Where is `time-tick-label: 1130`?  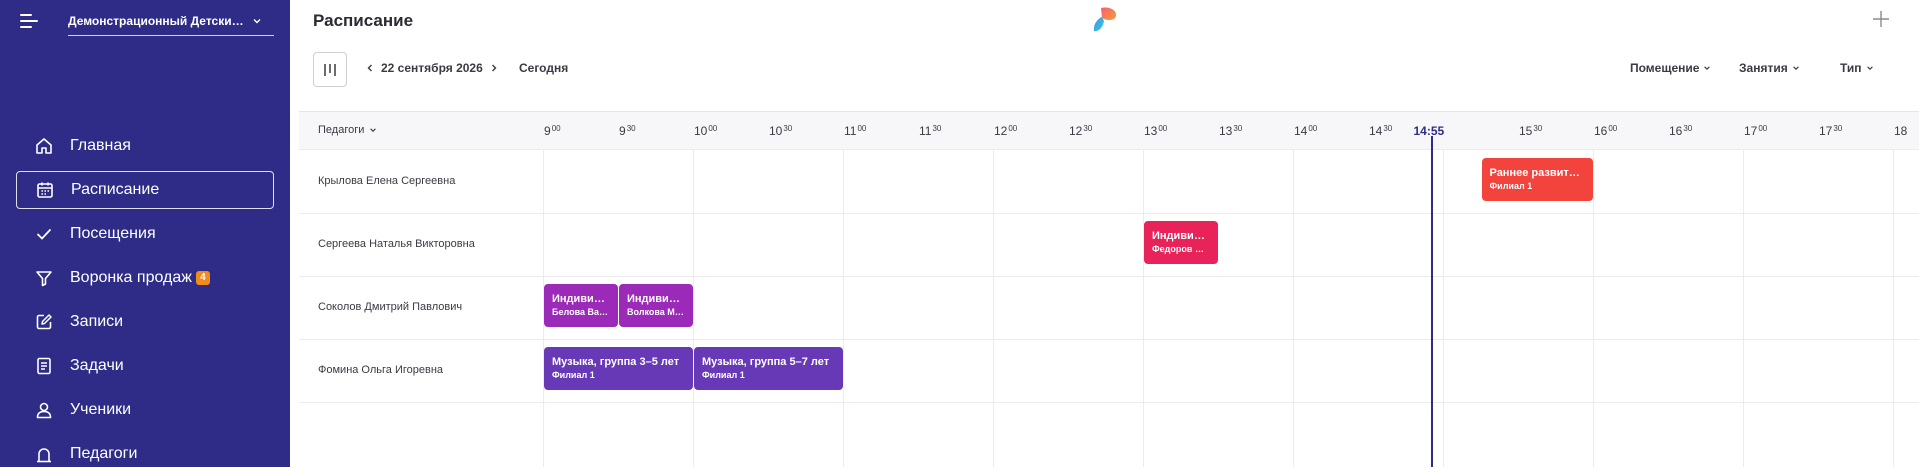 time-tick-label: 1130 is located at coordinates (930, 131).